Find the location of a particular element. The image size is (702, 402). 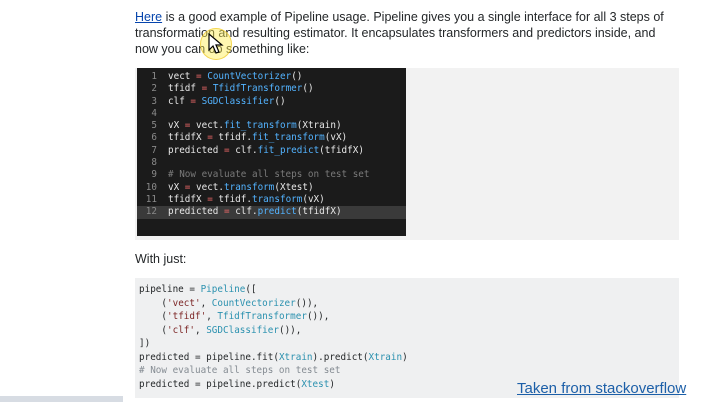

line-number: 4 is located at coordinates (154, 113).